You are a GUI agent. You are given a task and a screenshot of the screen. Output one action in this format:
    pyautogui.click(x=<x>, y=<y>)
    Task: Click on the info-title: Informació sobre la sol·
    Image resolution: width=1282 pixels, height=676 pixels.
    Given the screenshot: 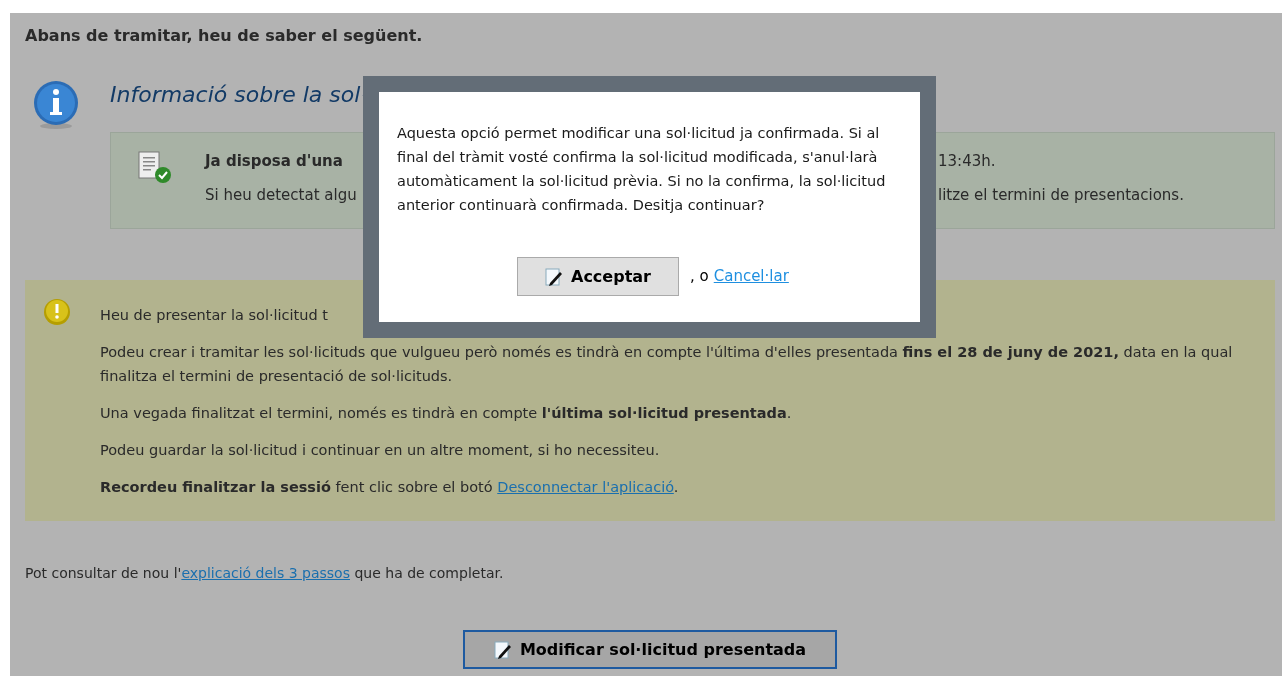 What is the action you would take?
    pyautogui.click(x=239, y=95)
    